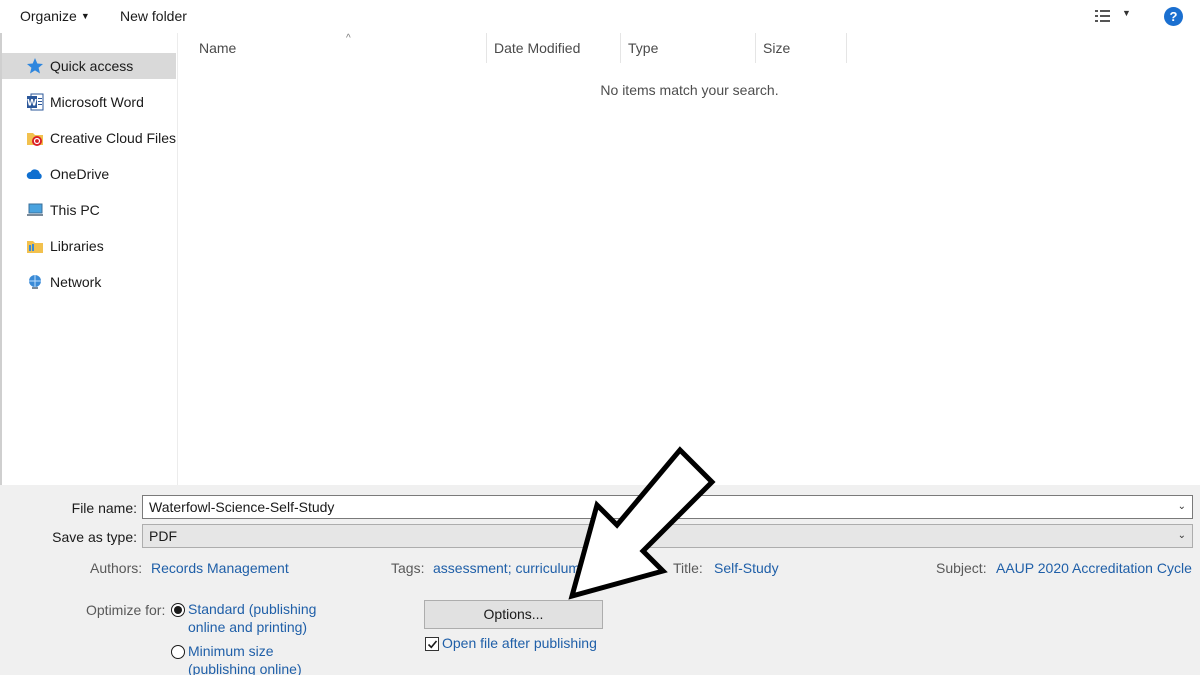 The height and width of the screenshot is (675, 1200). I want to click on standard-label-line2: online and printing), so click(248, 627).